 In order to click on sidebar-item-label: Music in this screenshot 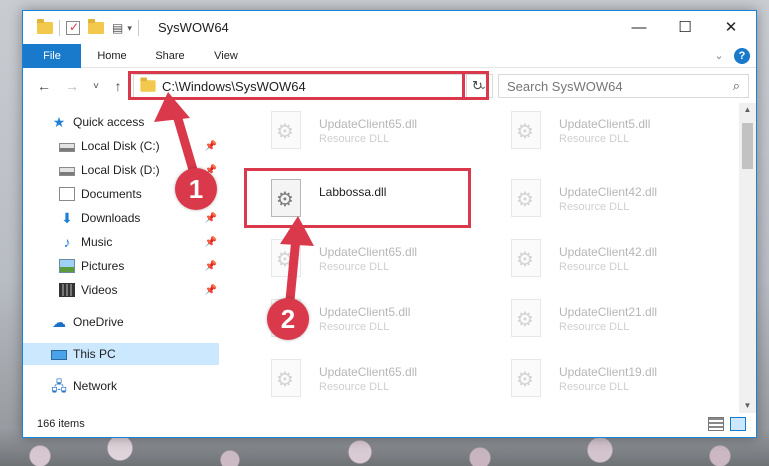, I will do `click(97, 242)`.